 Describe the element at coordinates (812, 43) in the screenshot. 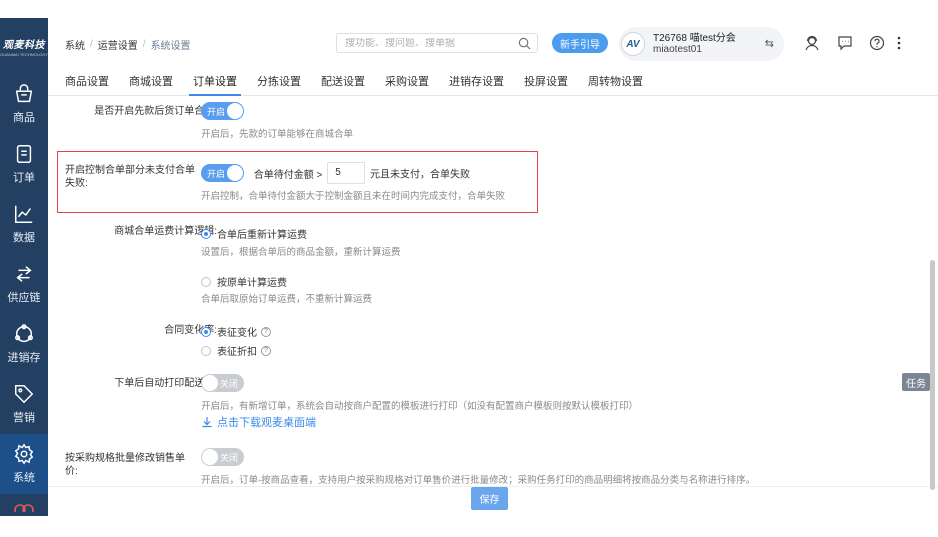

I see `customer-service-icon` at that location.